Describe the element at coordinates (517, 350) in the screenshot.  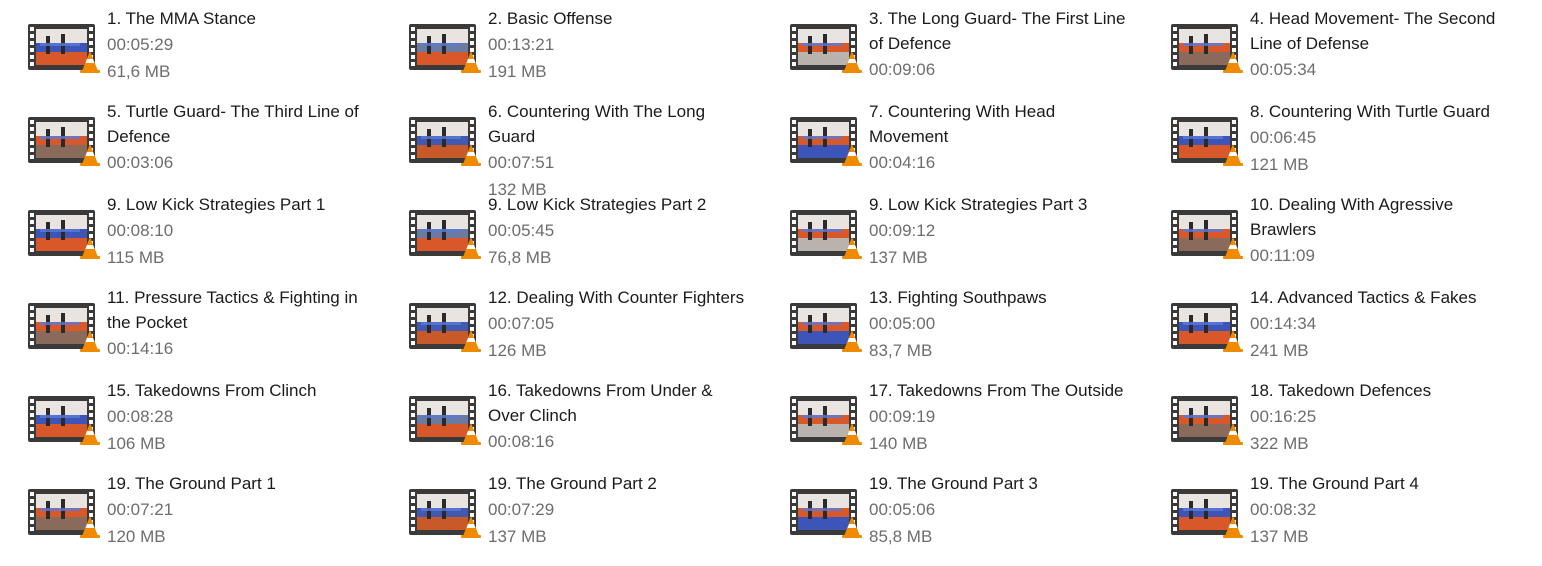
I see `file-size: 126 MB` at that location.